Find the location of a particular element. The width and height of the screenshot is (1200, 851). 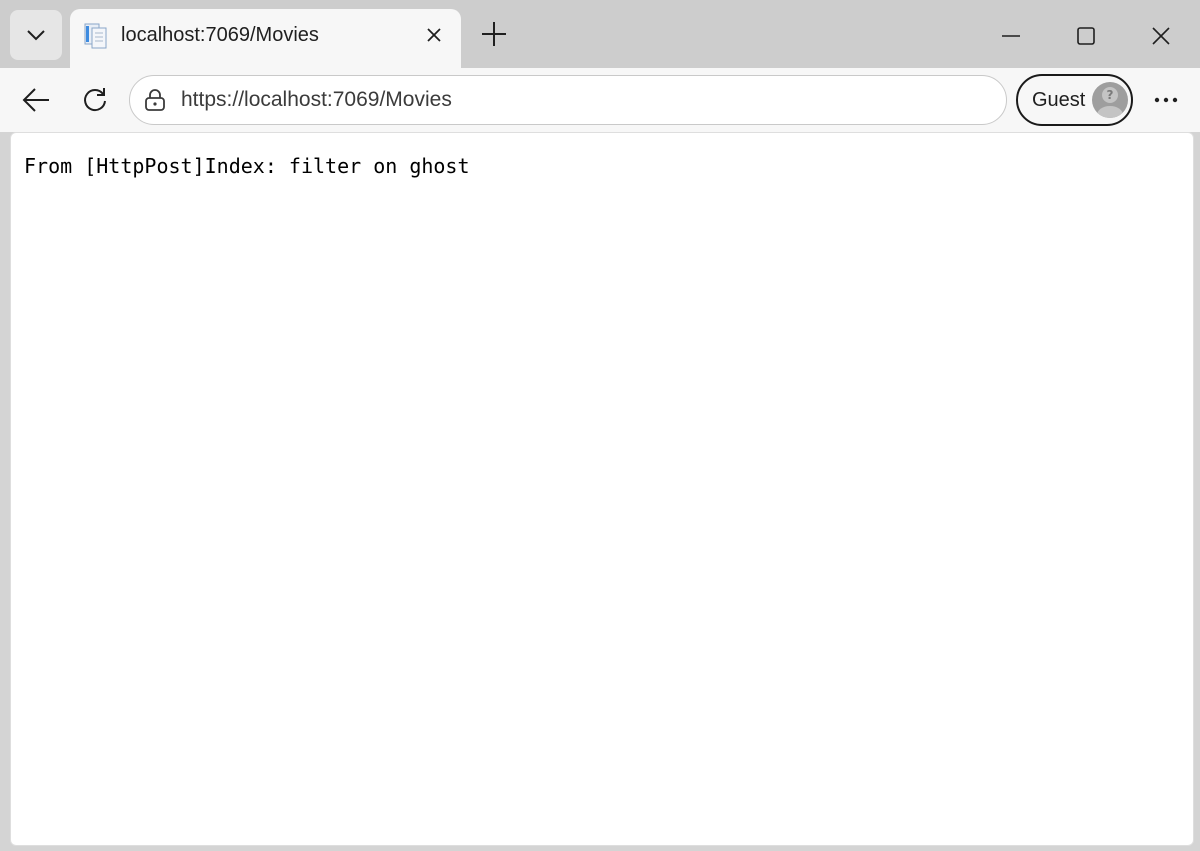

maximize-icon is located at coordinates (1086, 36).